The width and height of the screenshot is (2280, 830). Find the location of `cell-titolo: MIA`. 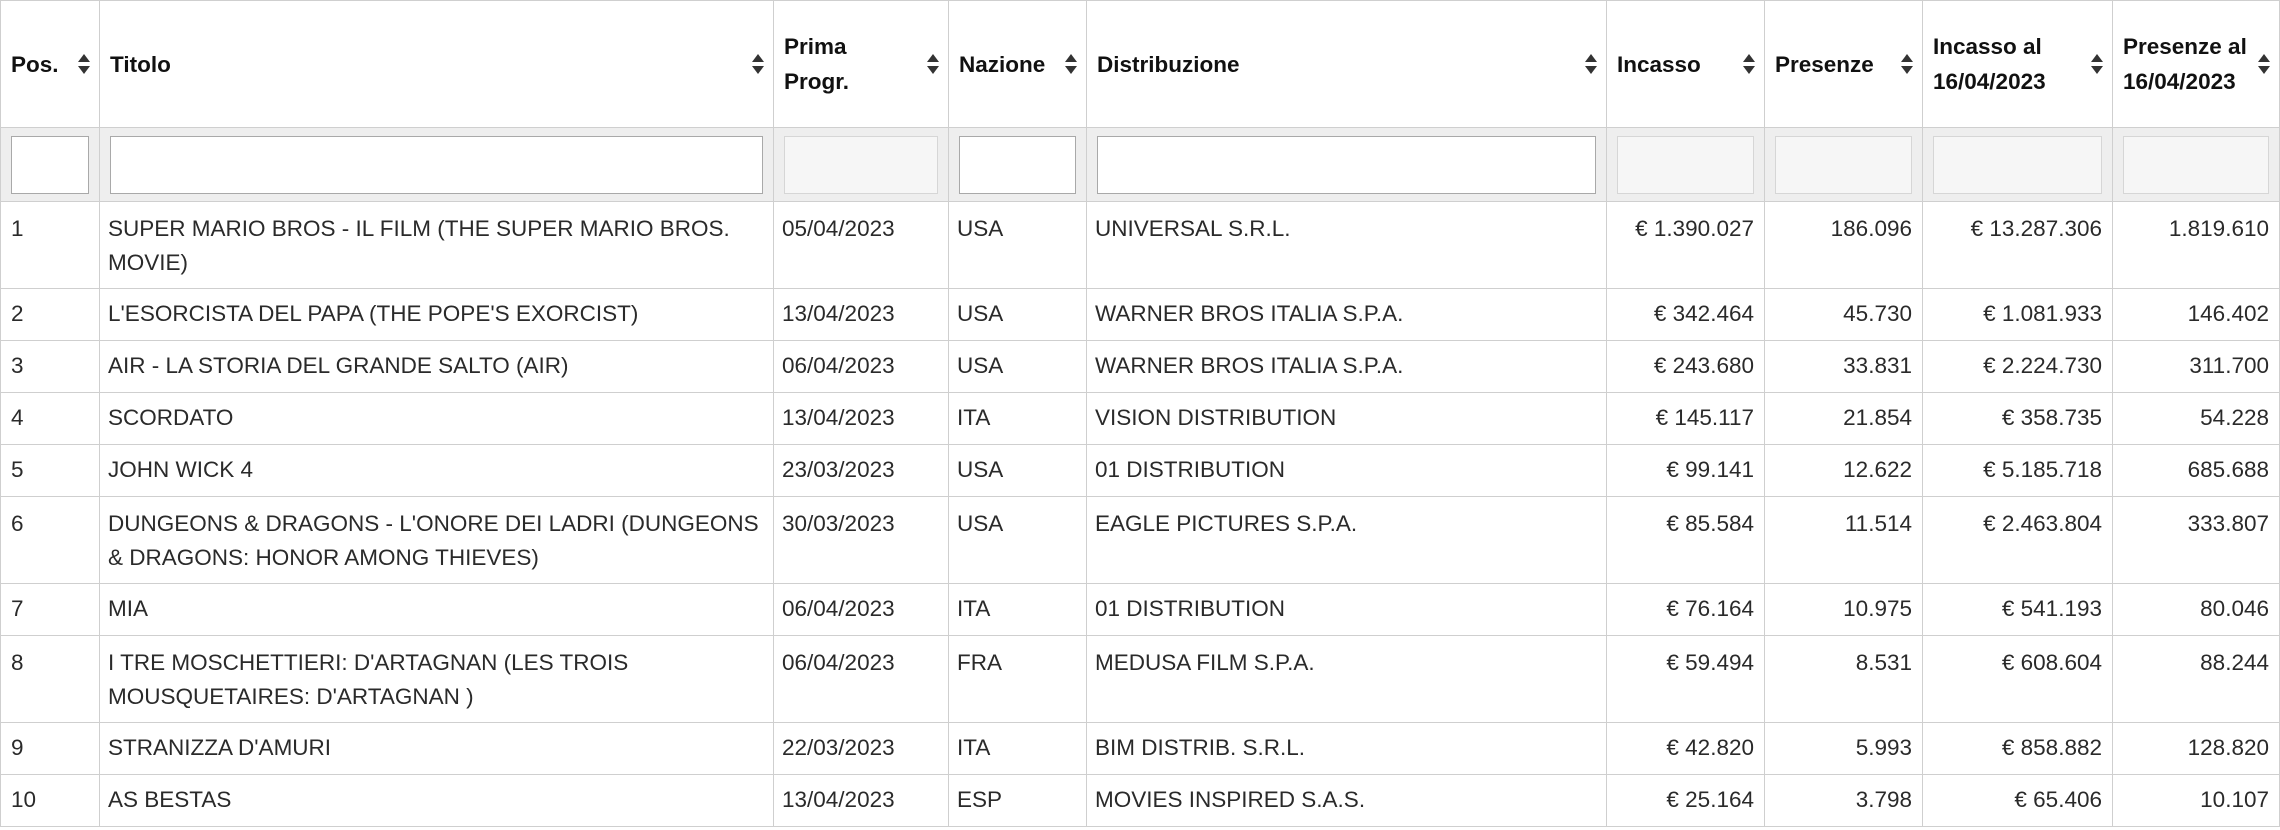

cell-titolo: MIA is located at coordinates (436, 609).